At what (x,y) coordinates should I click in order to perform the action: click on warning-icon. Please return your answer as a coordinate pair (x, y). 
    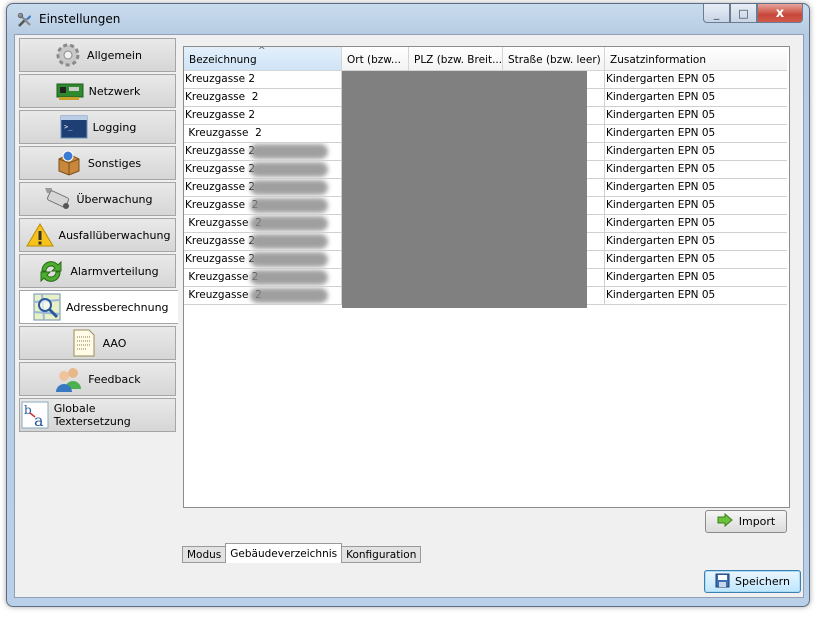
    Looking at the image, I should click on (40, 235).